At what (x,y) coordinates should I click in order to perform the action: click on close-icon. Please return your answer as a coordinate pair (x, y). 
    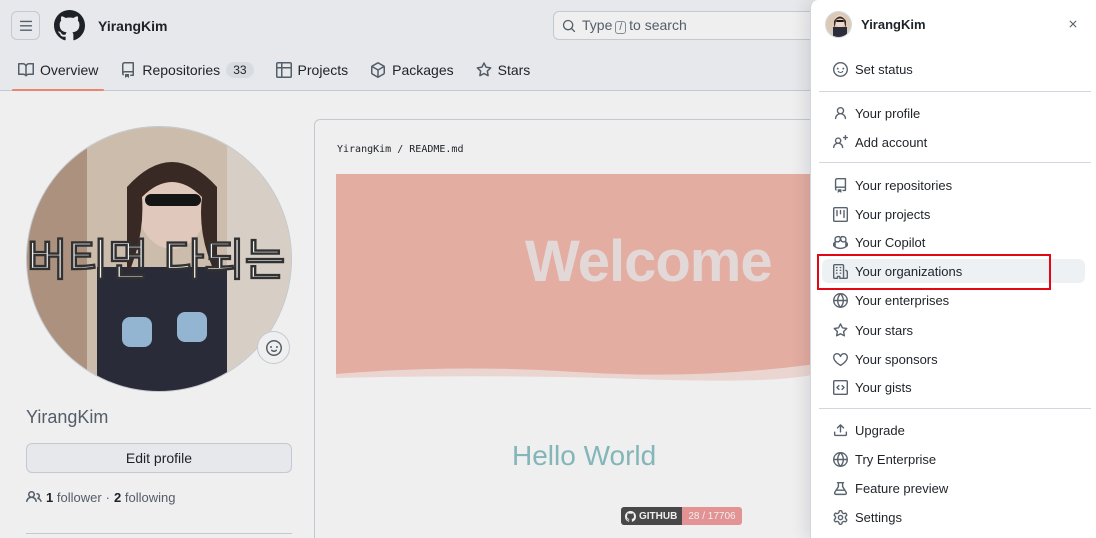
    Looking at the image, I should click on (1073, 24).